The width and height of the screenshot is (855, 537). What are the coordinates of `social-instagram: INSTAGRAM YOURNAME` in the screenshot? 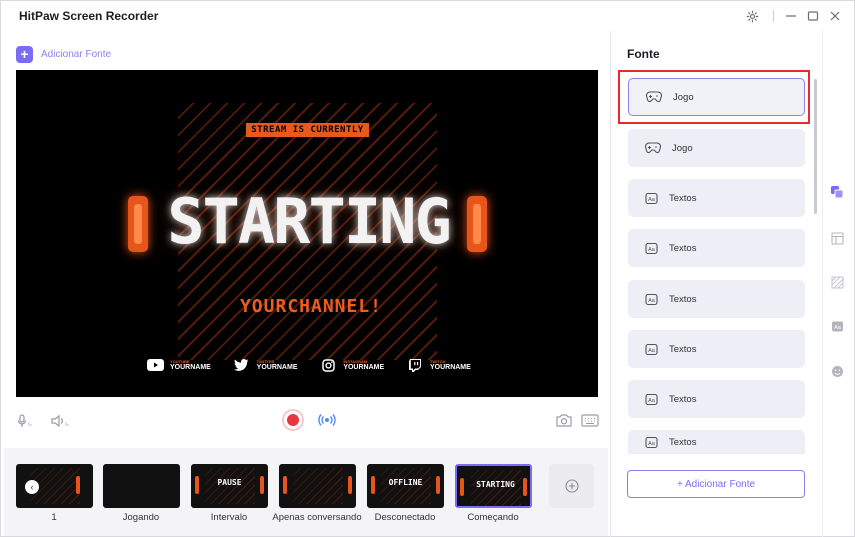 It's located at (359, 365).